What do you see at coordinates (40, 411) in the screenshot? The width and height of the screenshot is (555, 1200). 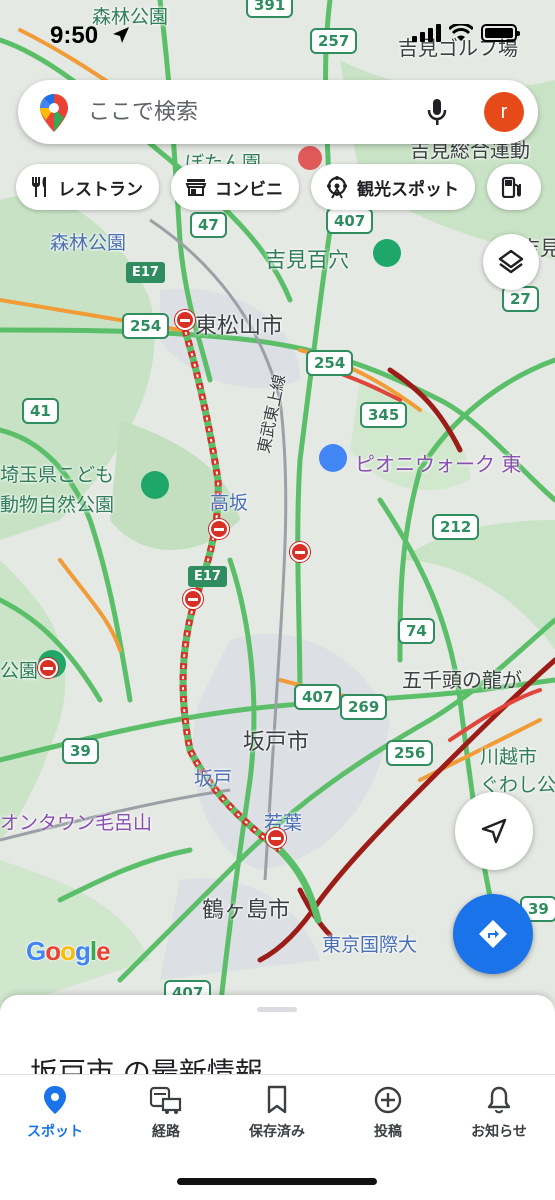 I see `route-shield: 41` at bounding box center [40, 411].